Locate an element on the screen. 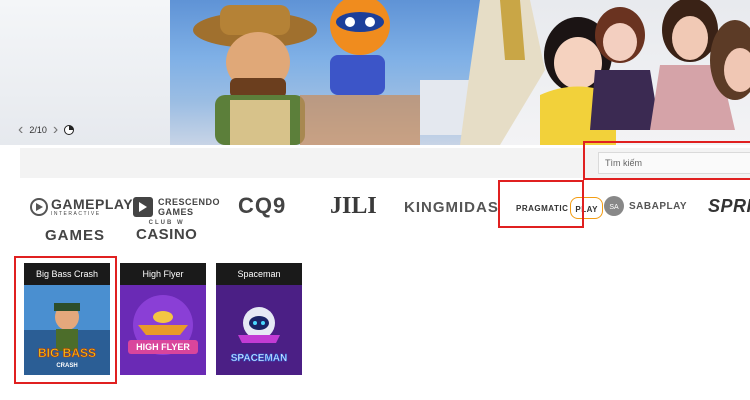 This screenshot has height=400, width=750. provider-gameplay: GAMEPLAY INTERACTIVE is located at coordinates (81, 207).